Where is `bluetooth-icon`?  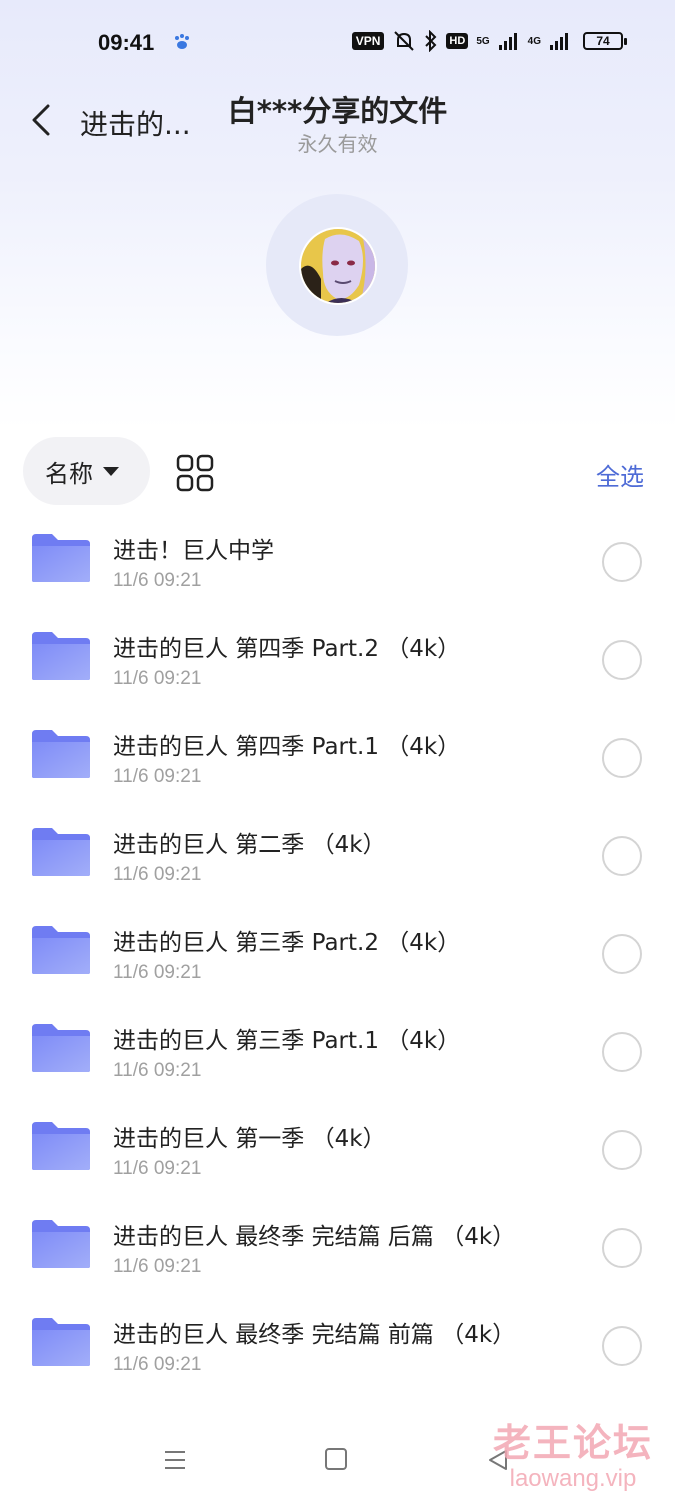 bluetooth-icon is located at coordinates (431, 41).